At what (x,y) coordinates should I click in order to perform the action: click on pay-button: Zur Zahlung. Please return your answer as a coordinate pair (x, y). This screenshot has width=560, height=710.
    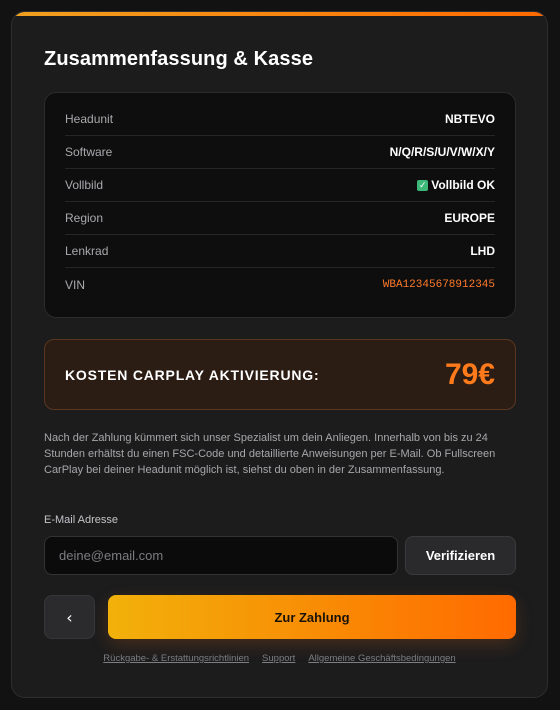
    Looking at the image, I should click on (312, 617).